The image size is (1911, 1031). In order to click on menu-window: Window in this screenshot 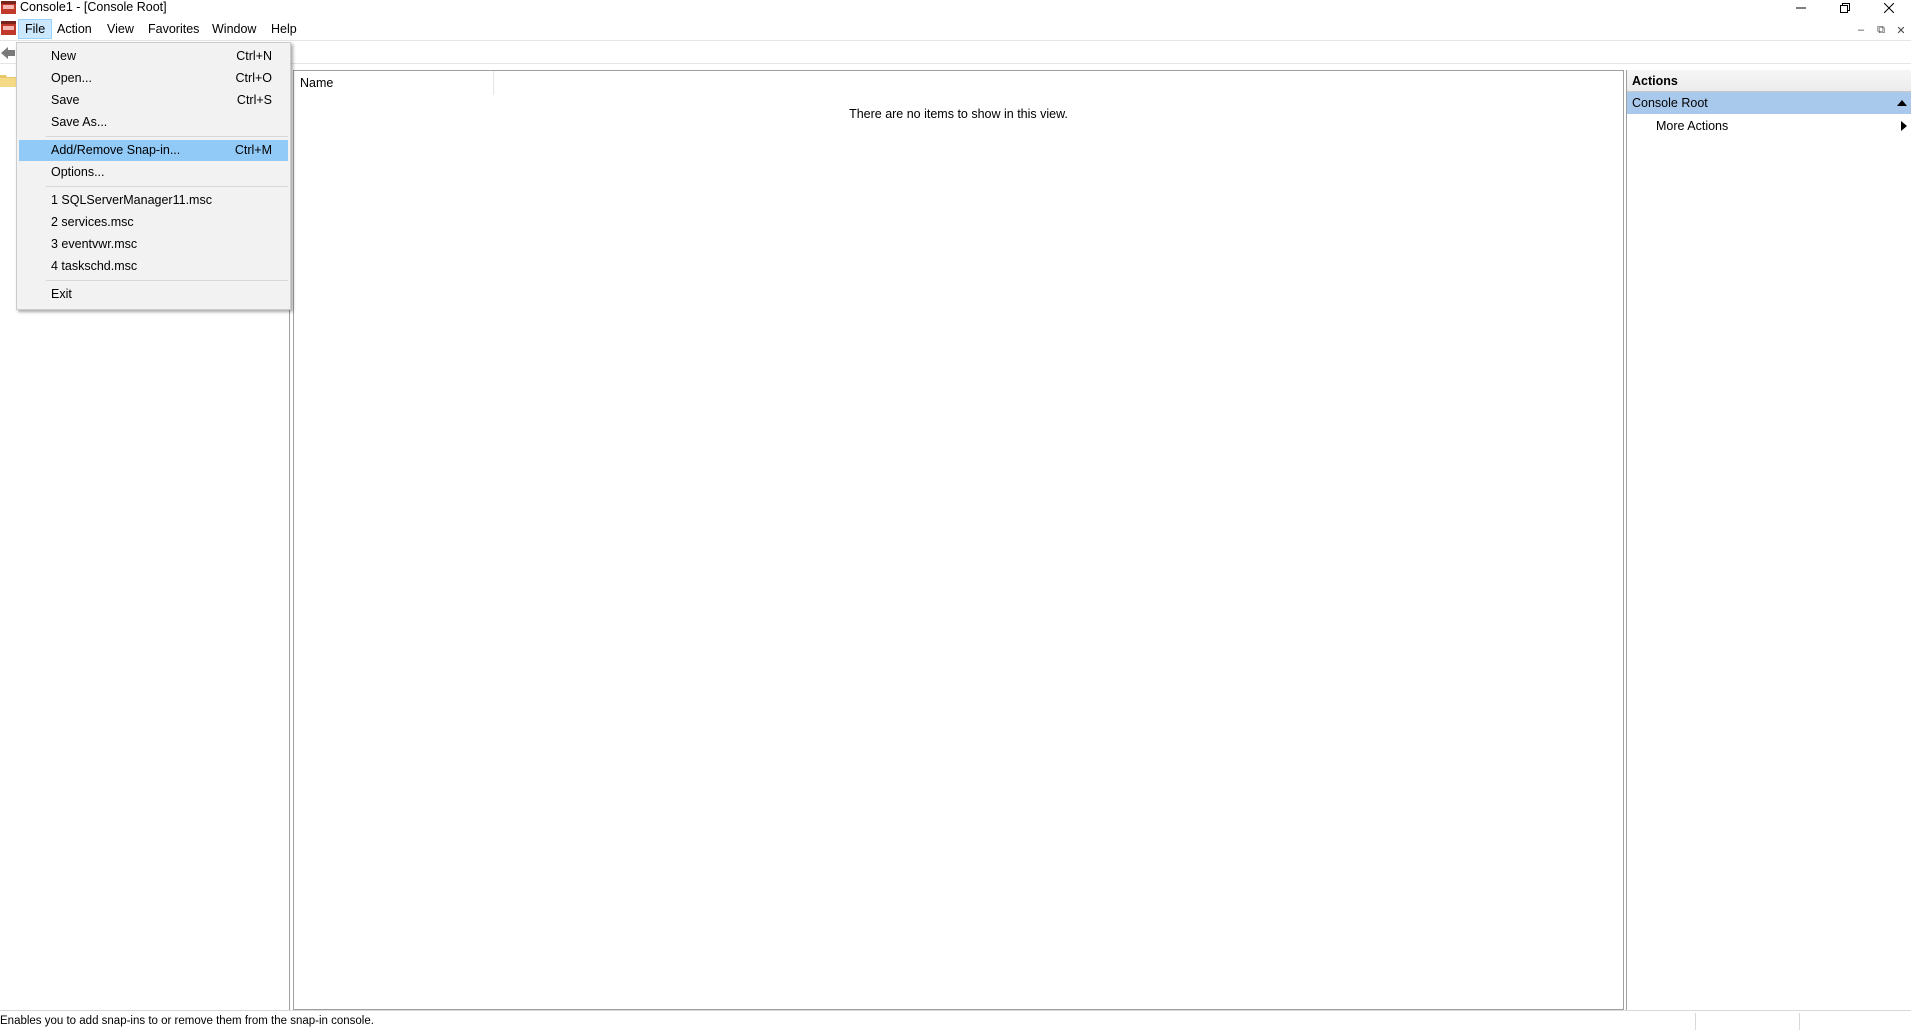, I will do `click(234, 29)`.